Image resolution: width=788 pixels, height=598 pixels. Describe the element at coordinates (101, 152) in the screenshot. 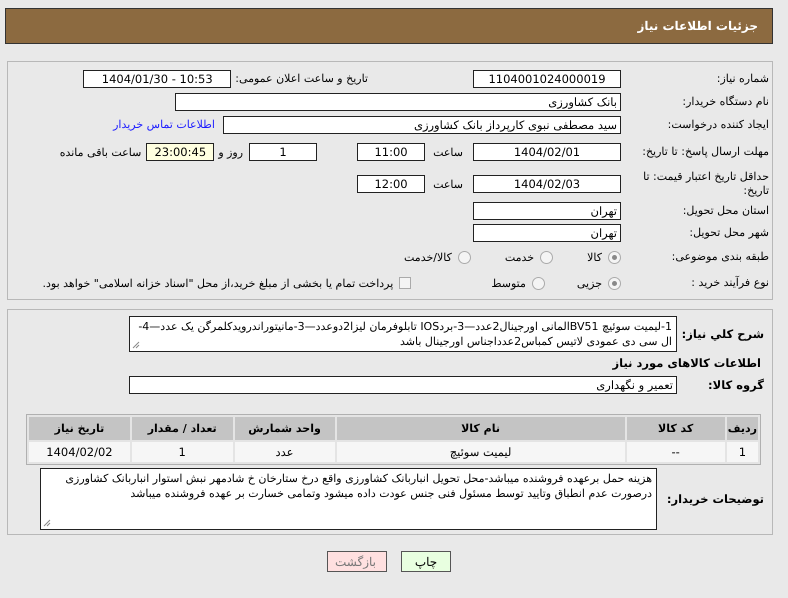

I see `field-label: ساعت باقی مانده` at that location.